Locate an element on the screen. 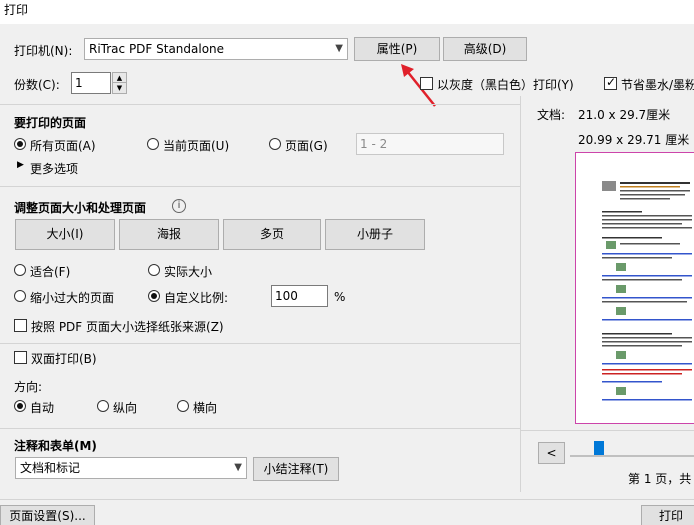 The image size is (694, 525). expand-triangle-icon: ▶ is located at coordinates (20, 165).